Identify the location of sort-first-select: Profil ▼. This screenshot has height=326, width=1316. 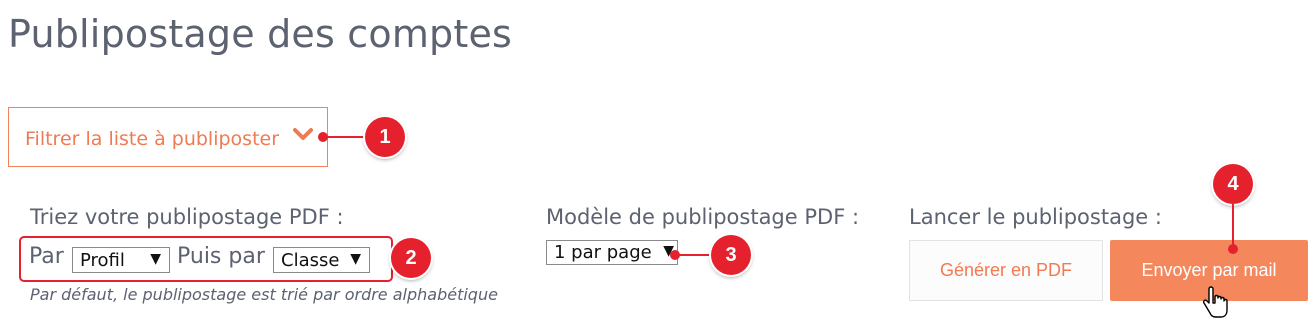
(121, 260).